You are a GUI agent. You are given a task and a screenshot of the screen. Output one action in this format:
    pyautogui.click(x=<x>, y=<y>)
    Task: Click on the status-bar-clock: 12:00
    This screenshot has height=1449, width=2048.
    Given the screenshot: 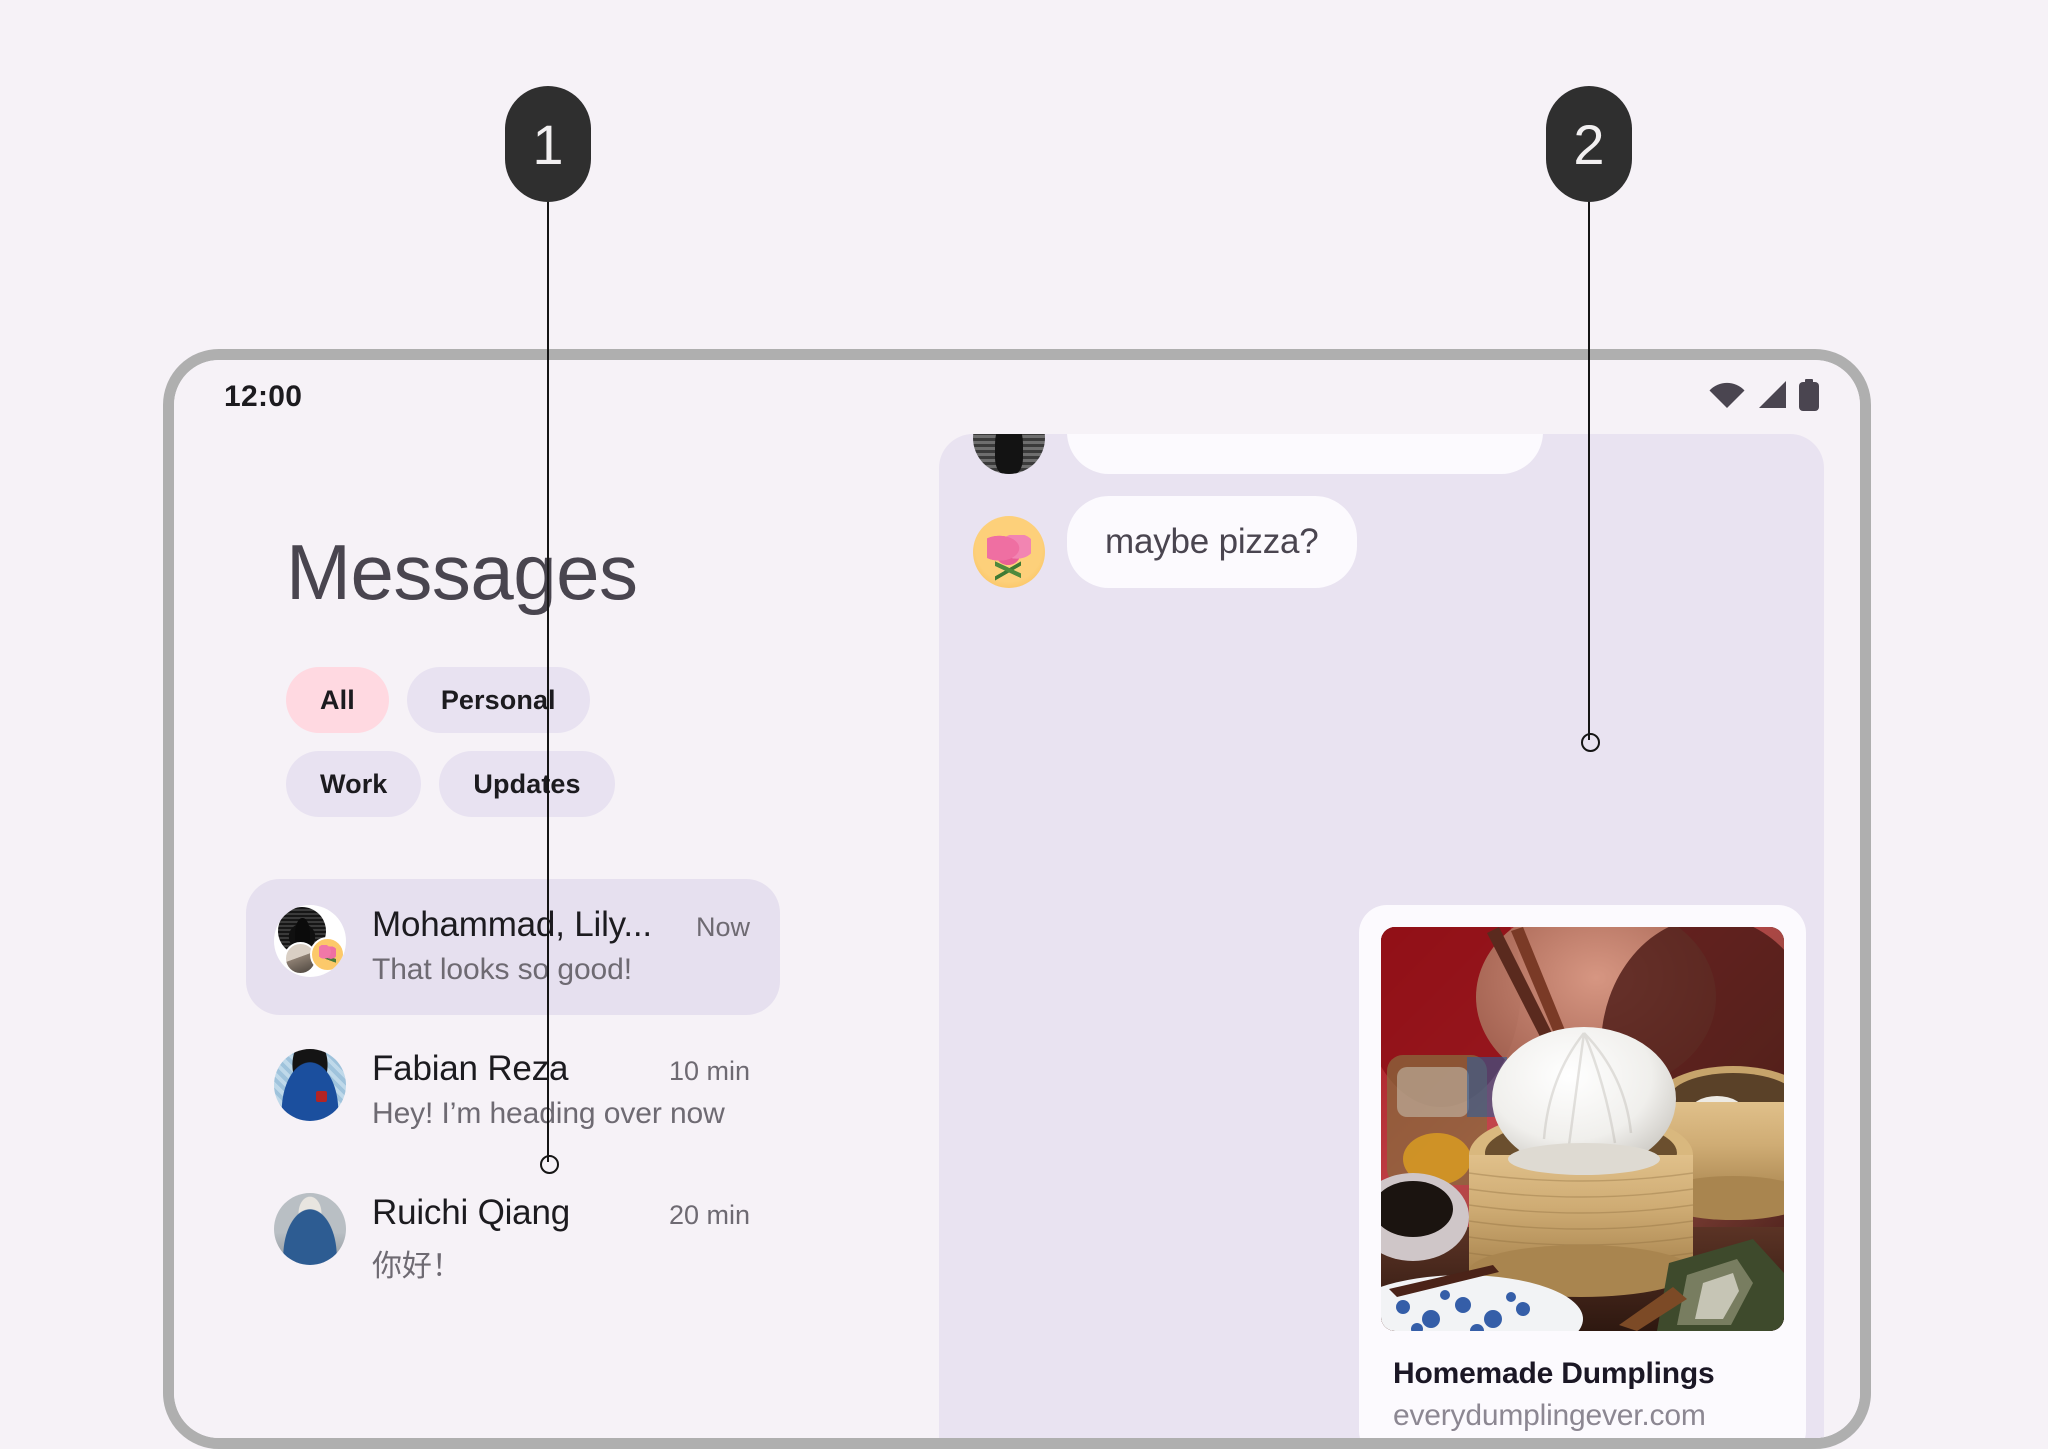 What is the action you would take?
    pyautogui.click(x=263, y=396)
    